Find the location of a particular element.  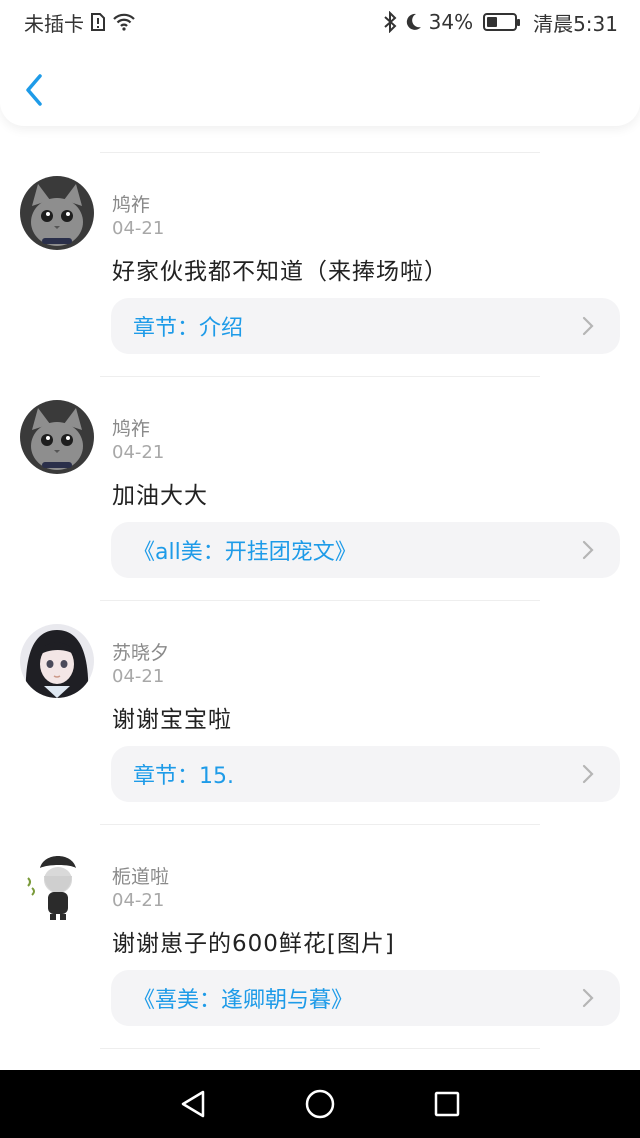

app-bar is located at coordinates (320, 85).